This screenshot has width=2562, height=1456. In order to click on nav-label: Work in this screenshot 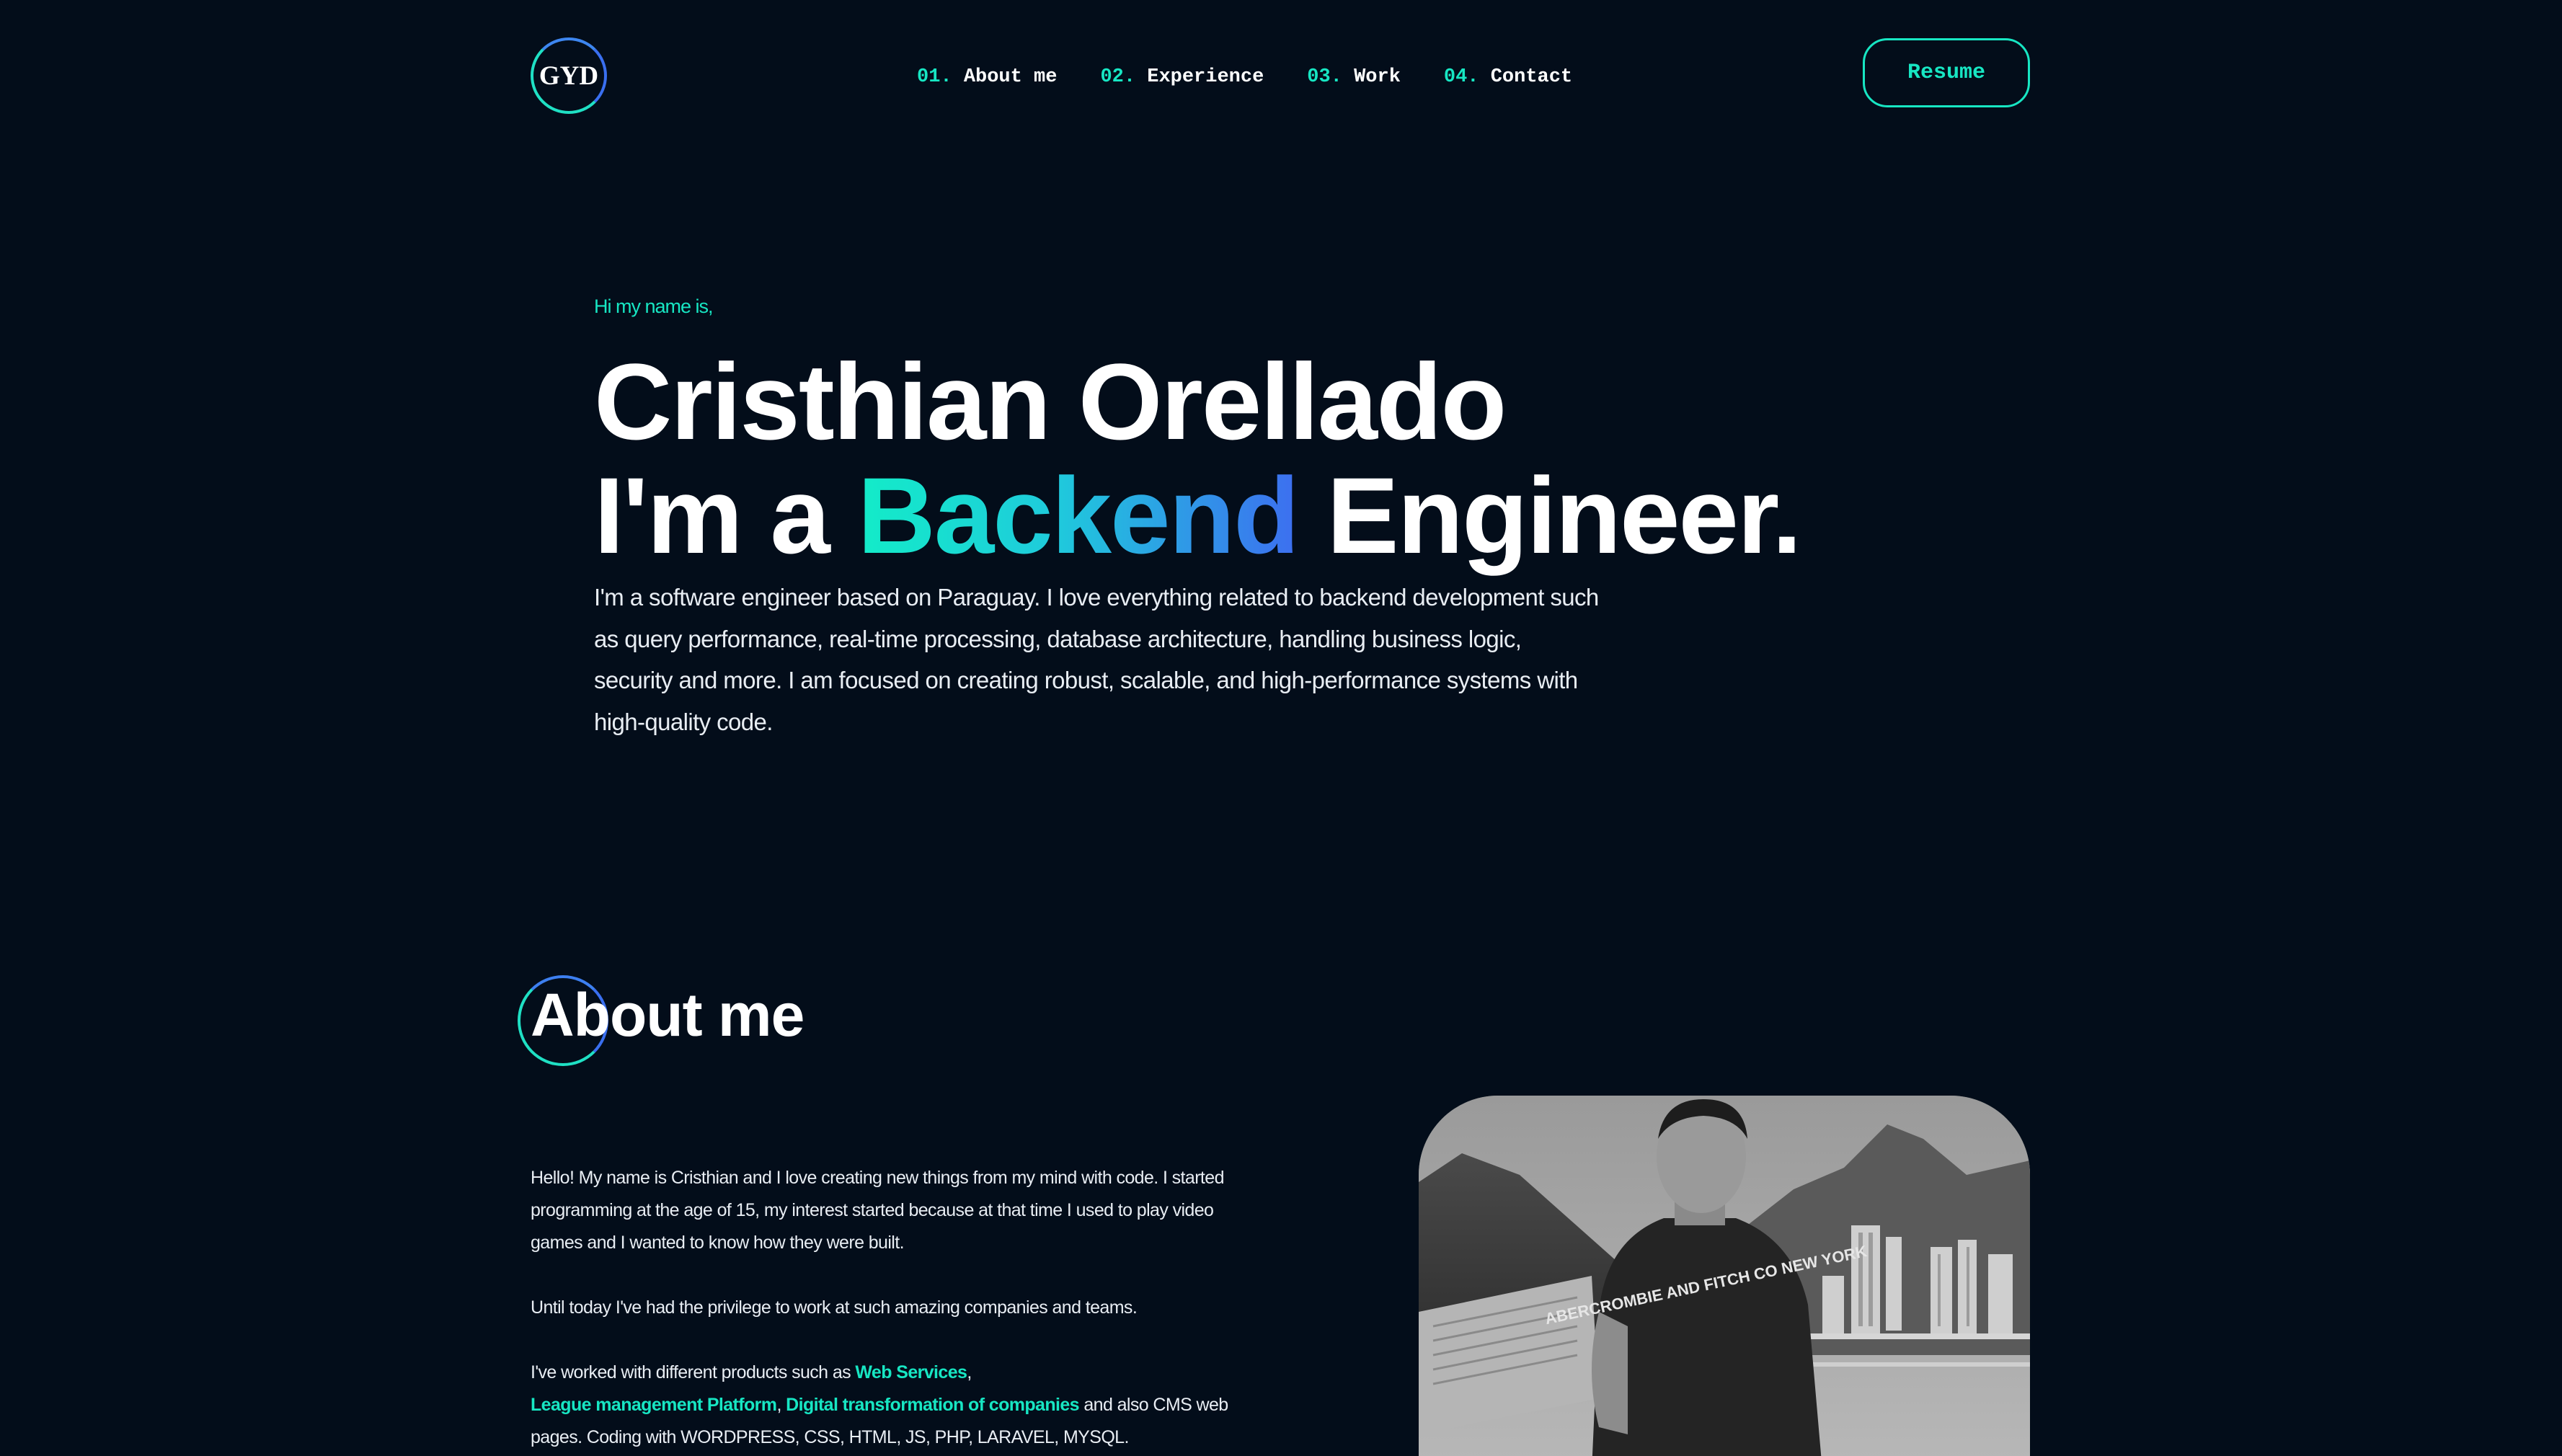, I will do `click(1377, 77)`.